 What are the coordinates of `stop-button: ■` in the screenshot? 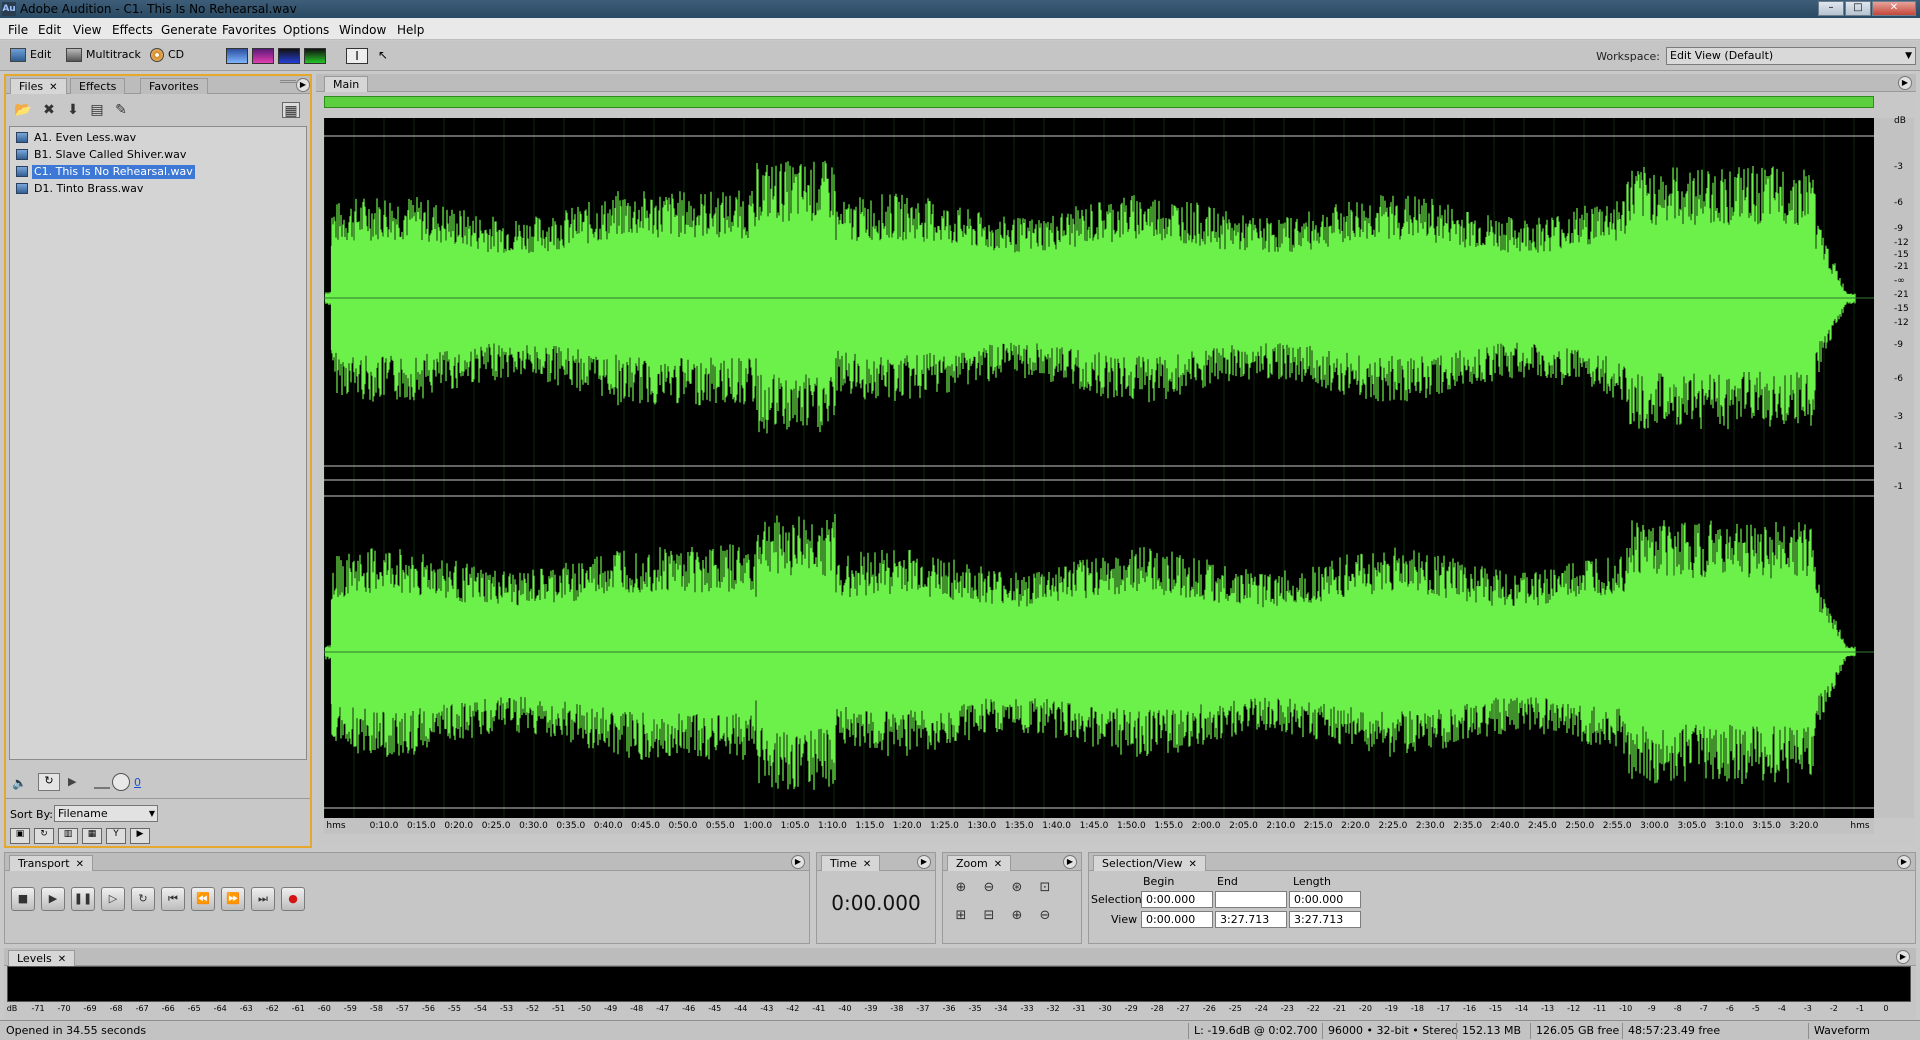 It's located at (23, 899).